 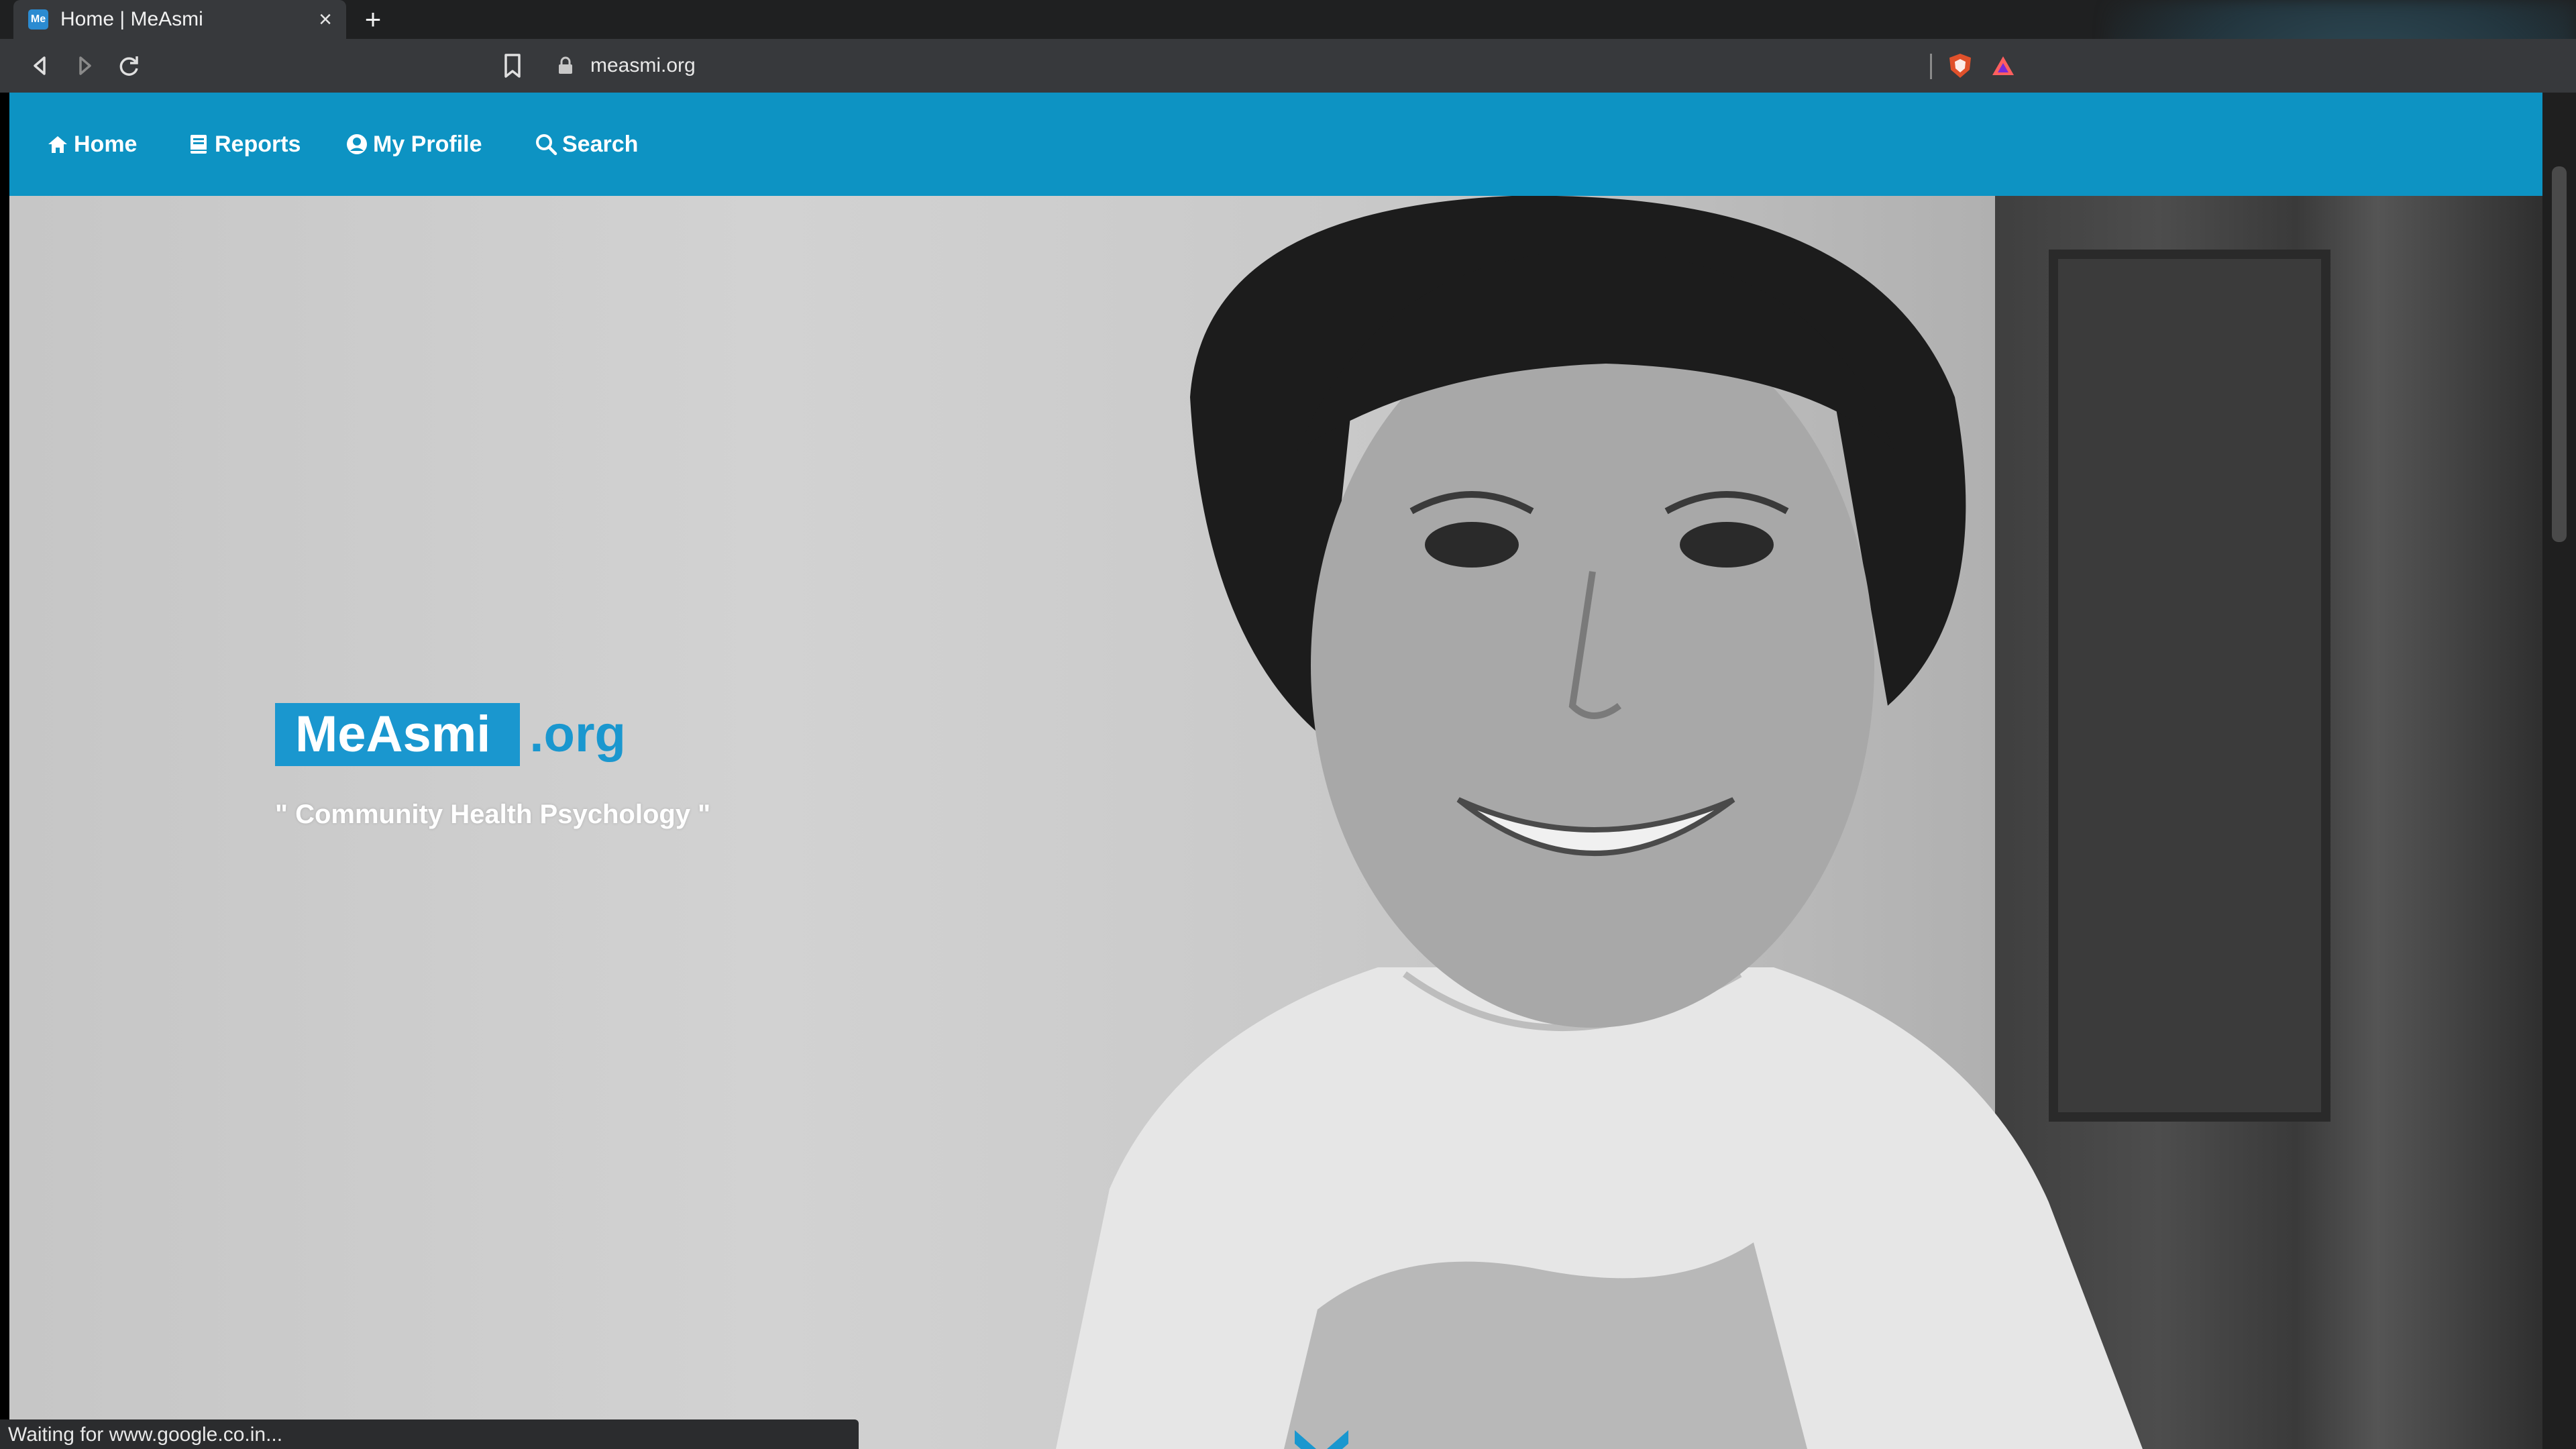 I want to click on back-button, so click(x=40, y=66).